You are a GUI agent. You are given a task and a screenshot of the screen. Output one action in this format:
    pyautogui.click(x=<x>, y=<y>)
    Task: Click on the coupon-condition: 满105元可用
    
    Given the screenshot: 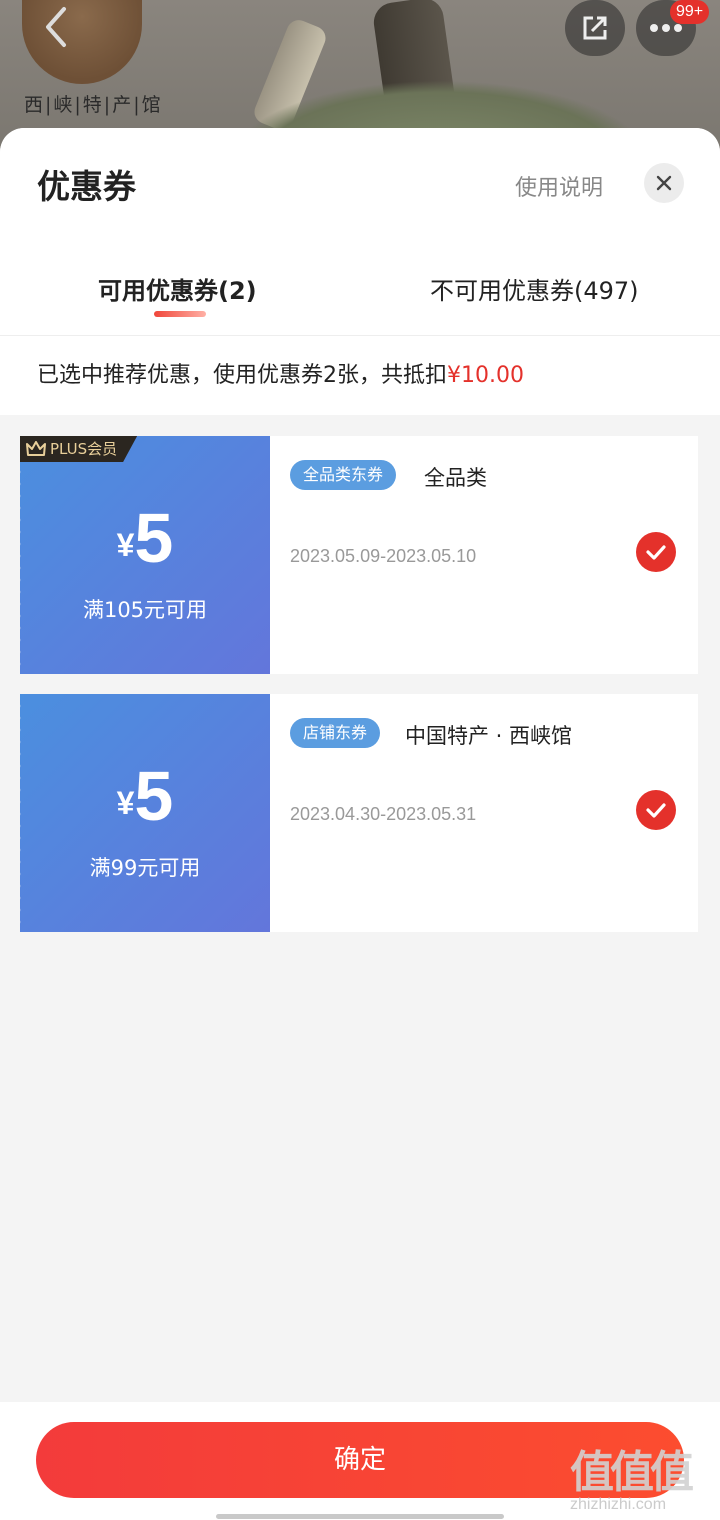 What is the action you would take?
    pyautogui.click(x=145, y=610)
    